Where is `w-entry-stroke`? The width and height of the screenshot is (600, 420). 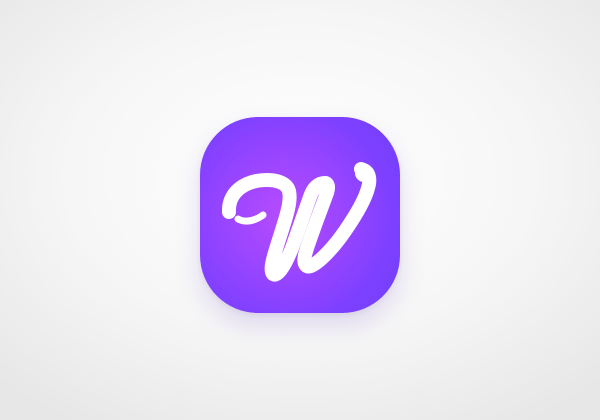 w-entry-stroke is located at coordinates (250, 218).